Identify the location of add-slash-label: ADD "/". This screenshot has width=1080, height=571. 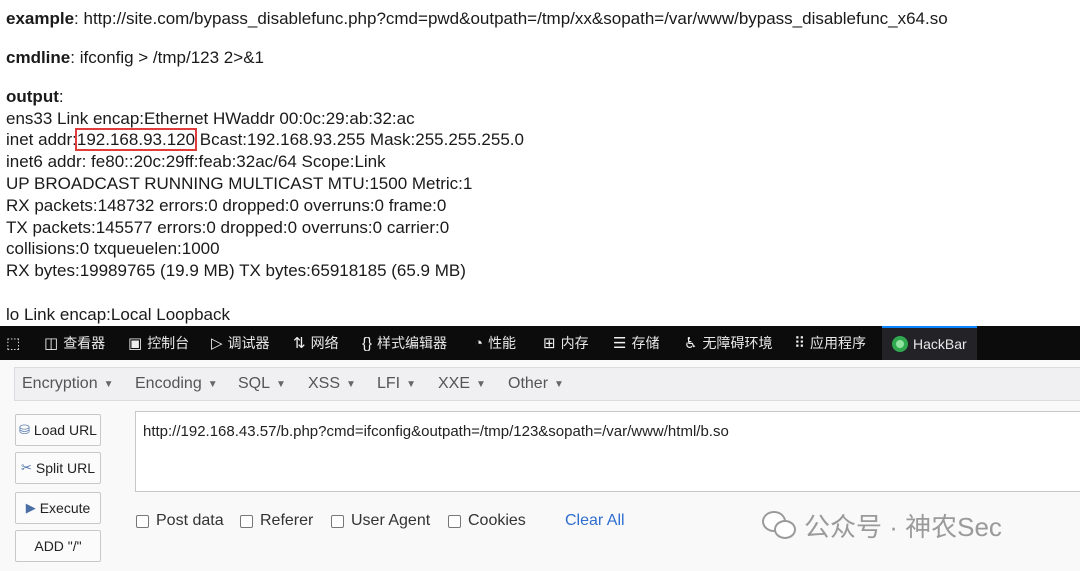
(58, 546).